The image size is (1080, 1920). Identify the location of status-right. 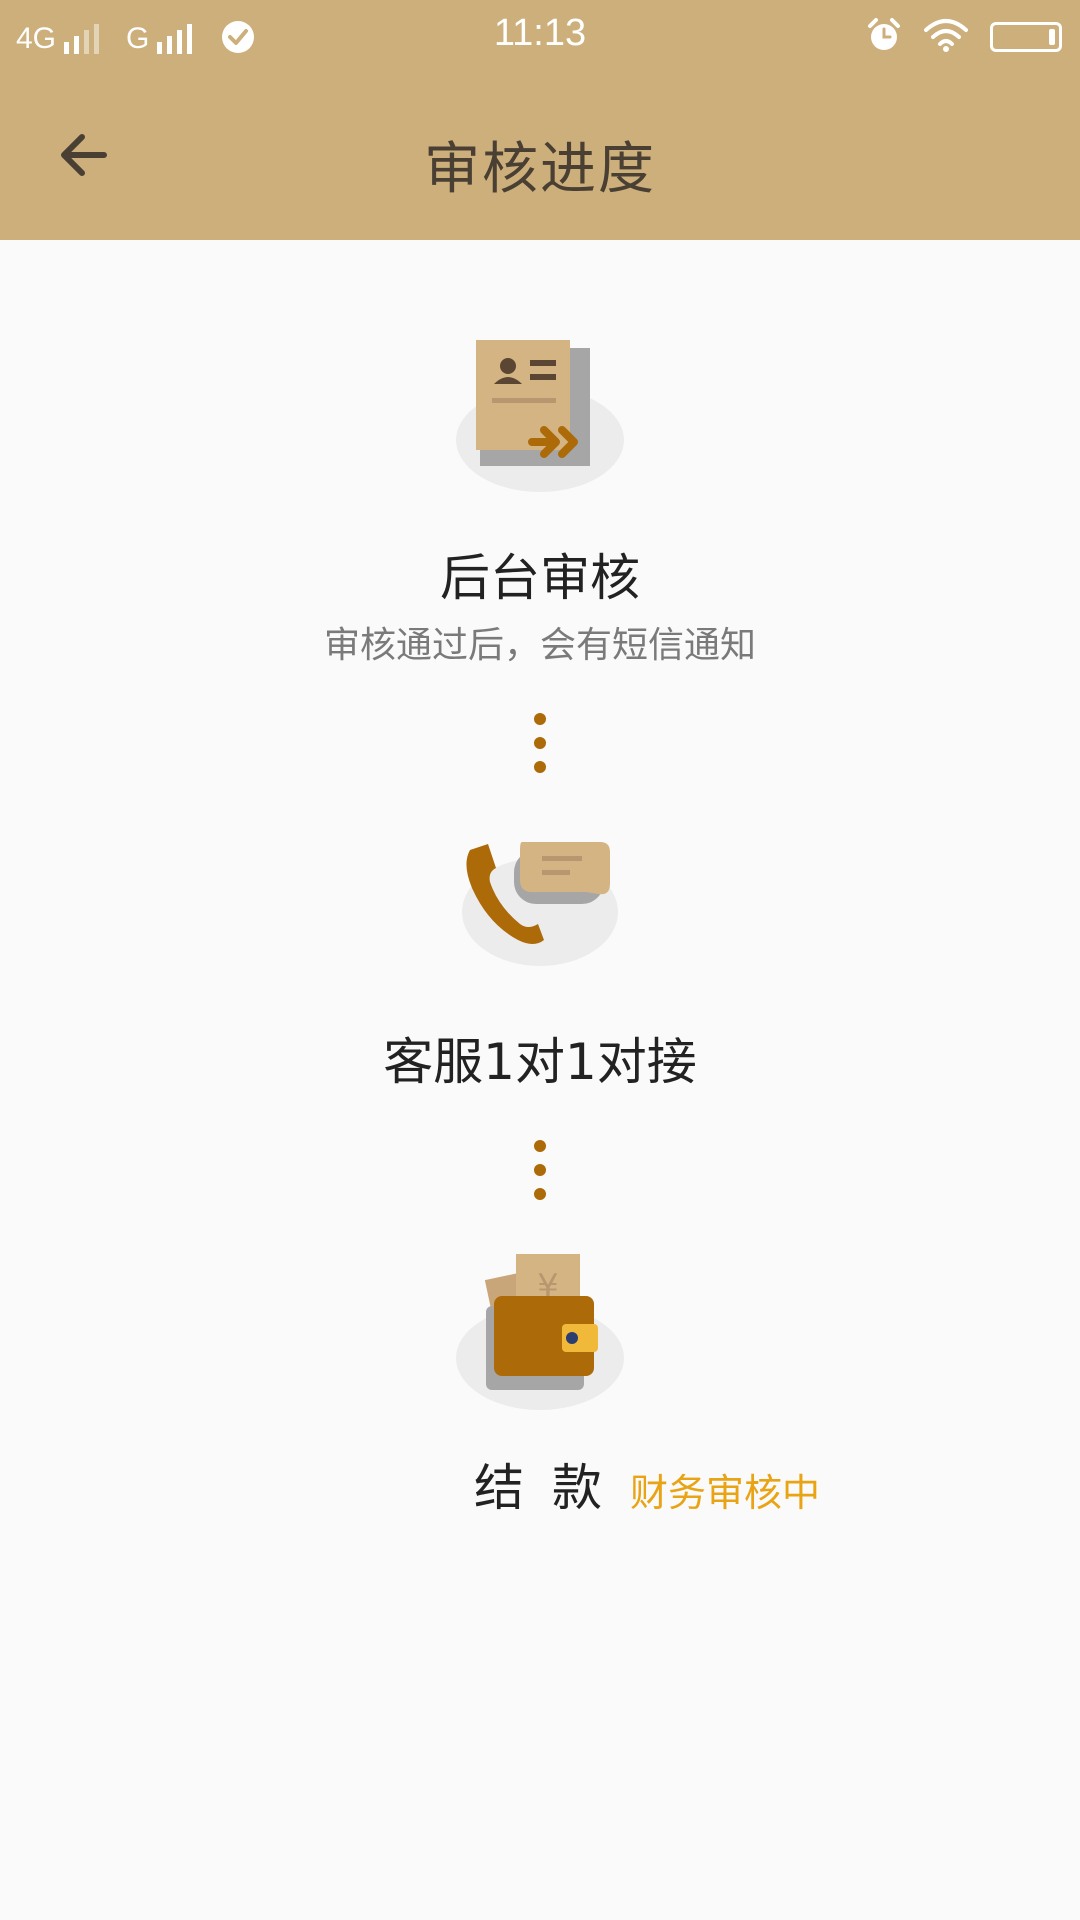
(953, 37).